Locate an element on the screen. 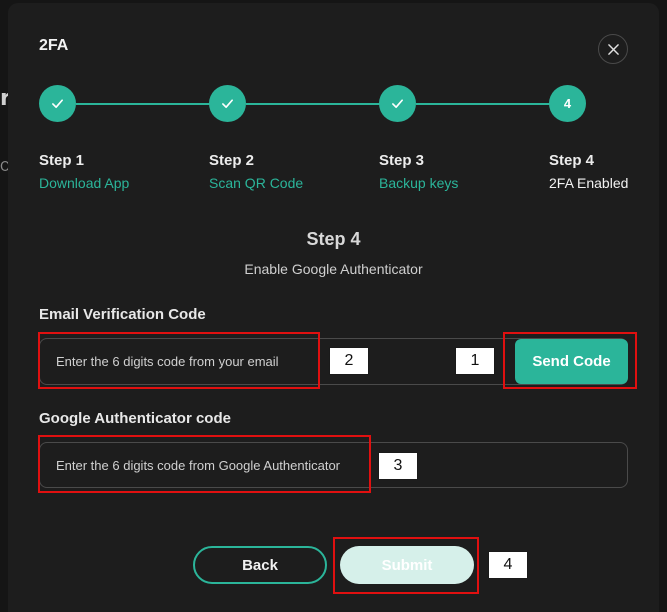 The image size is (667, 612). step-4-subtitle: 2FA Enabled is located at coordinates (589, 183).